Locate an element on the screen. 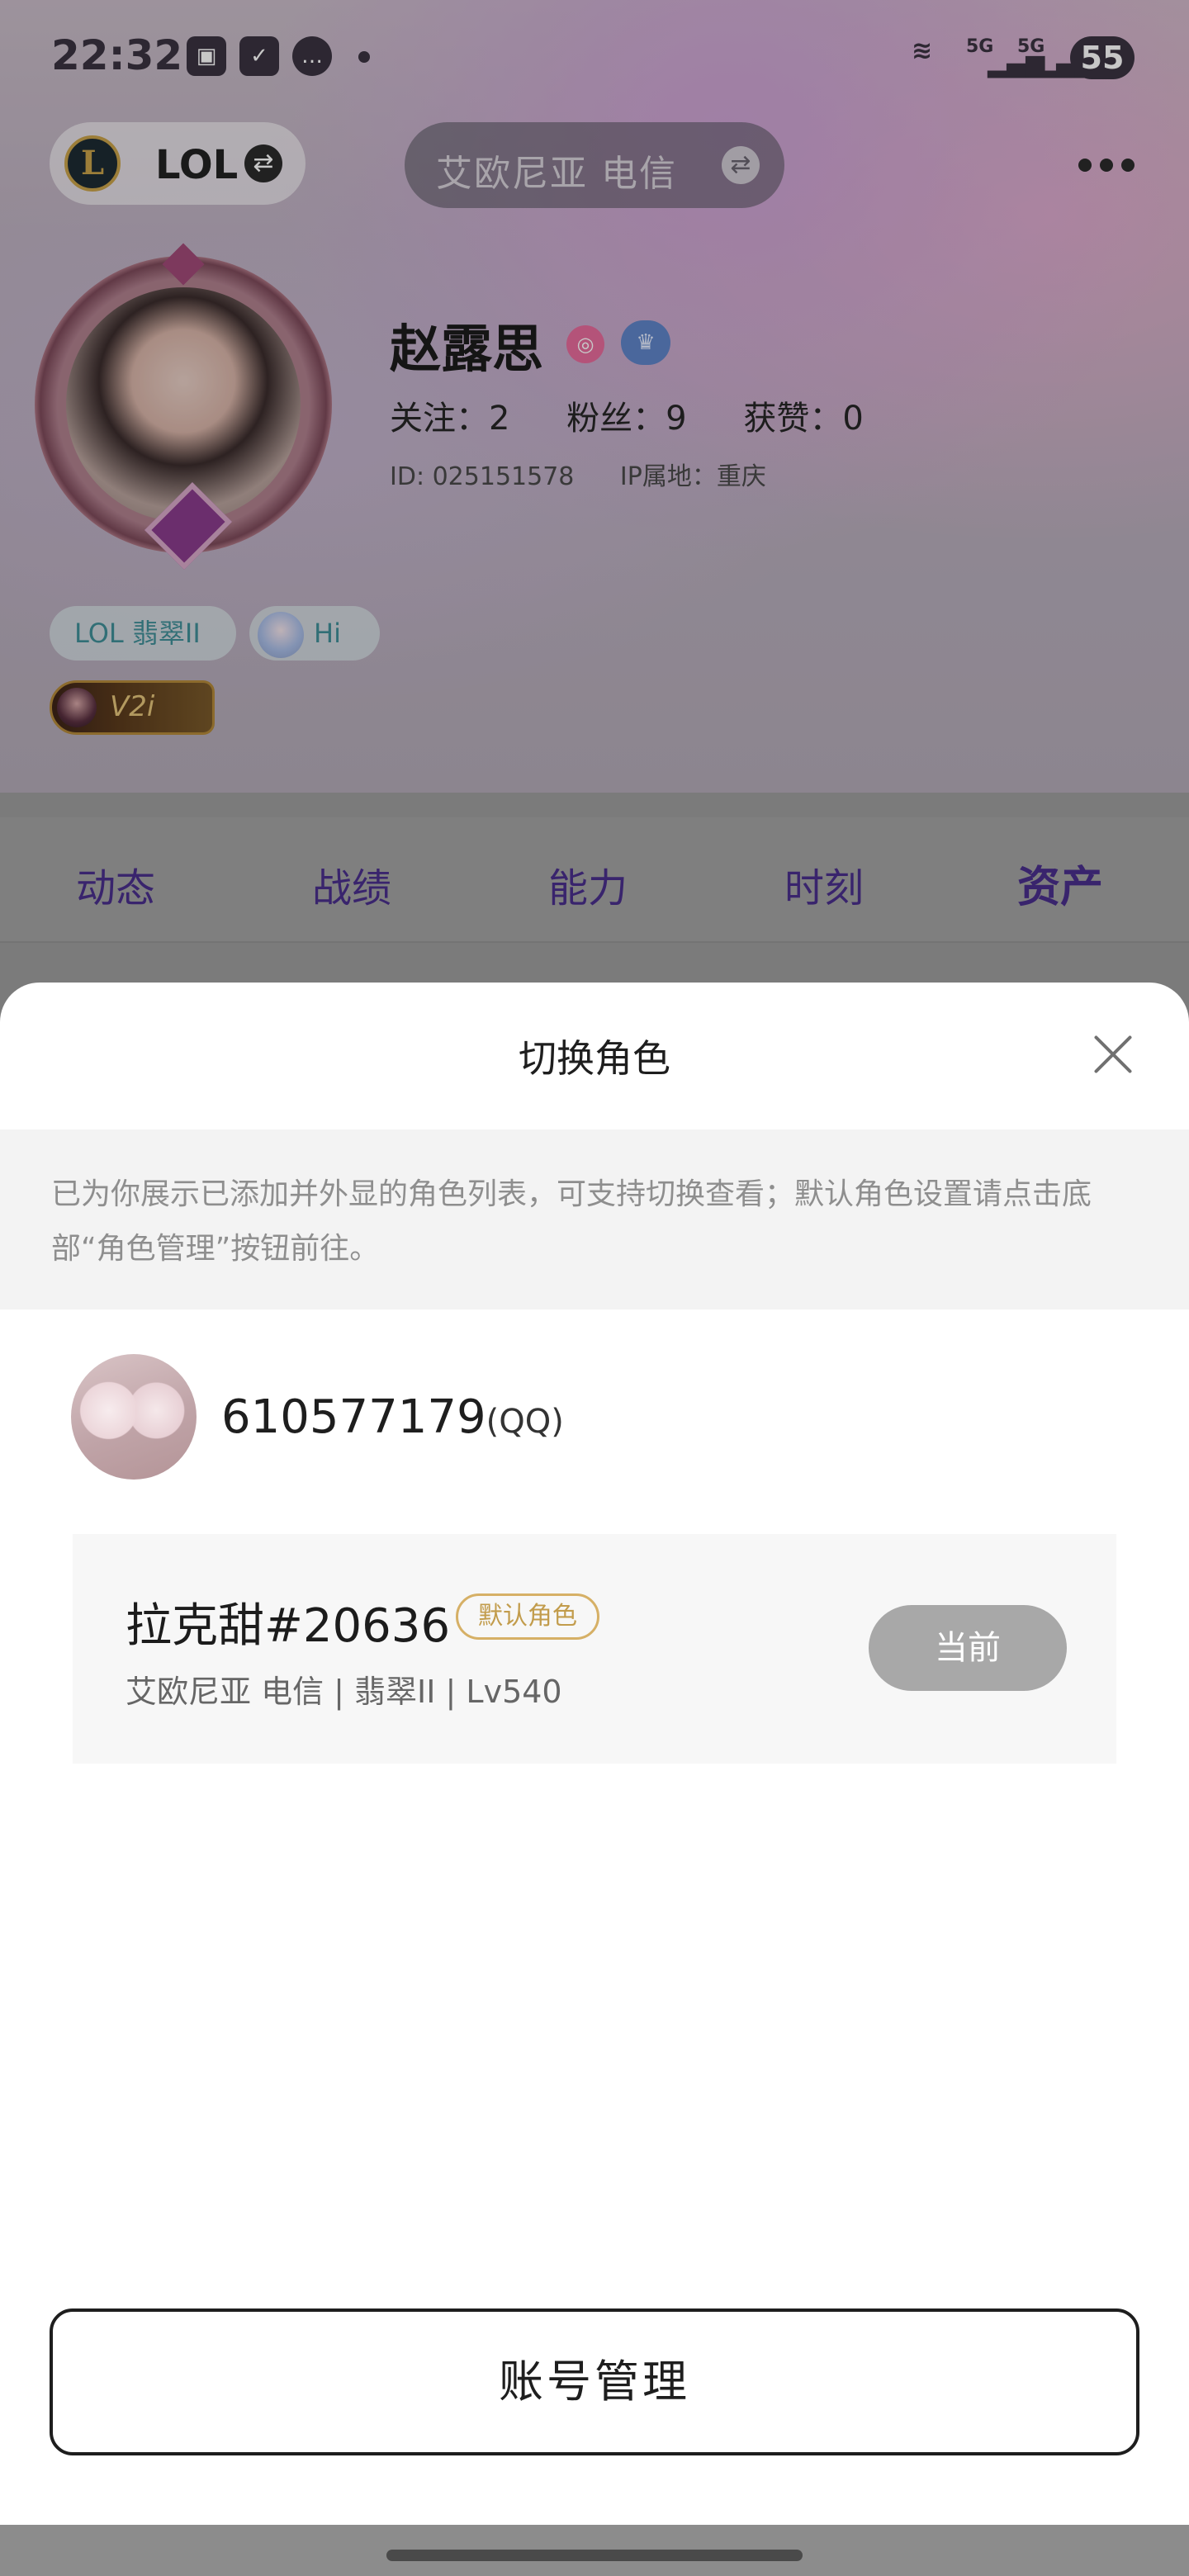  close-icon is located at coordinates (1114, 1054).